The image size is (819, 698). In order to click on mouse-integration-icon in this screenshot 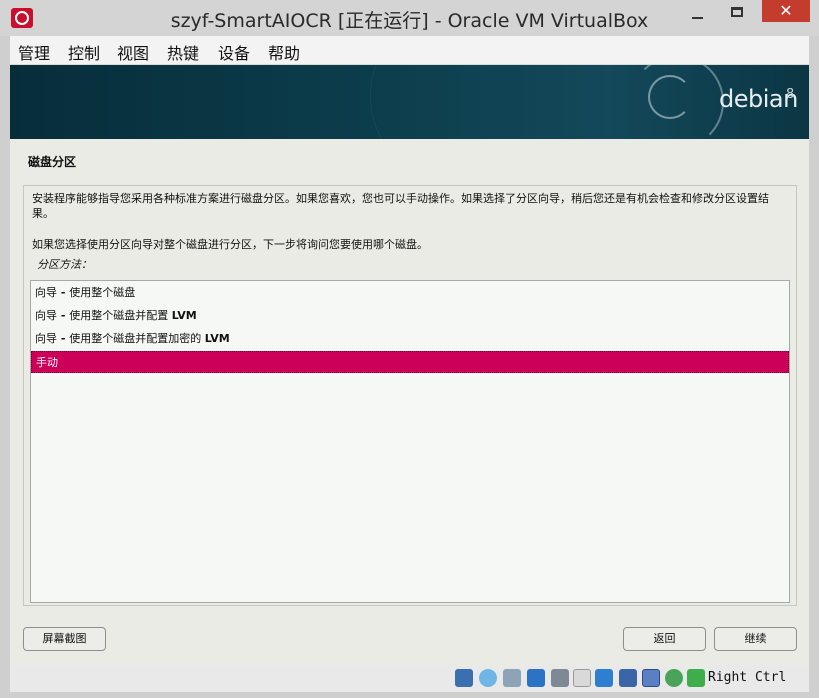, I will do `click(674, 678)`.